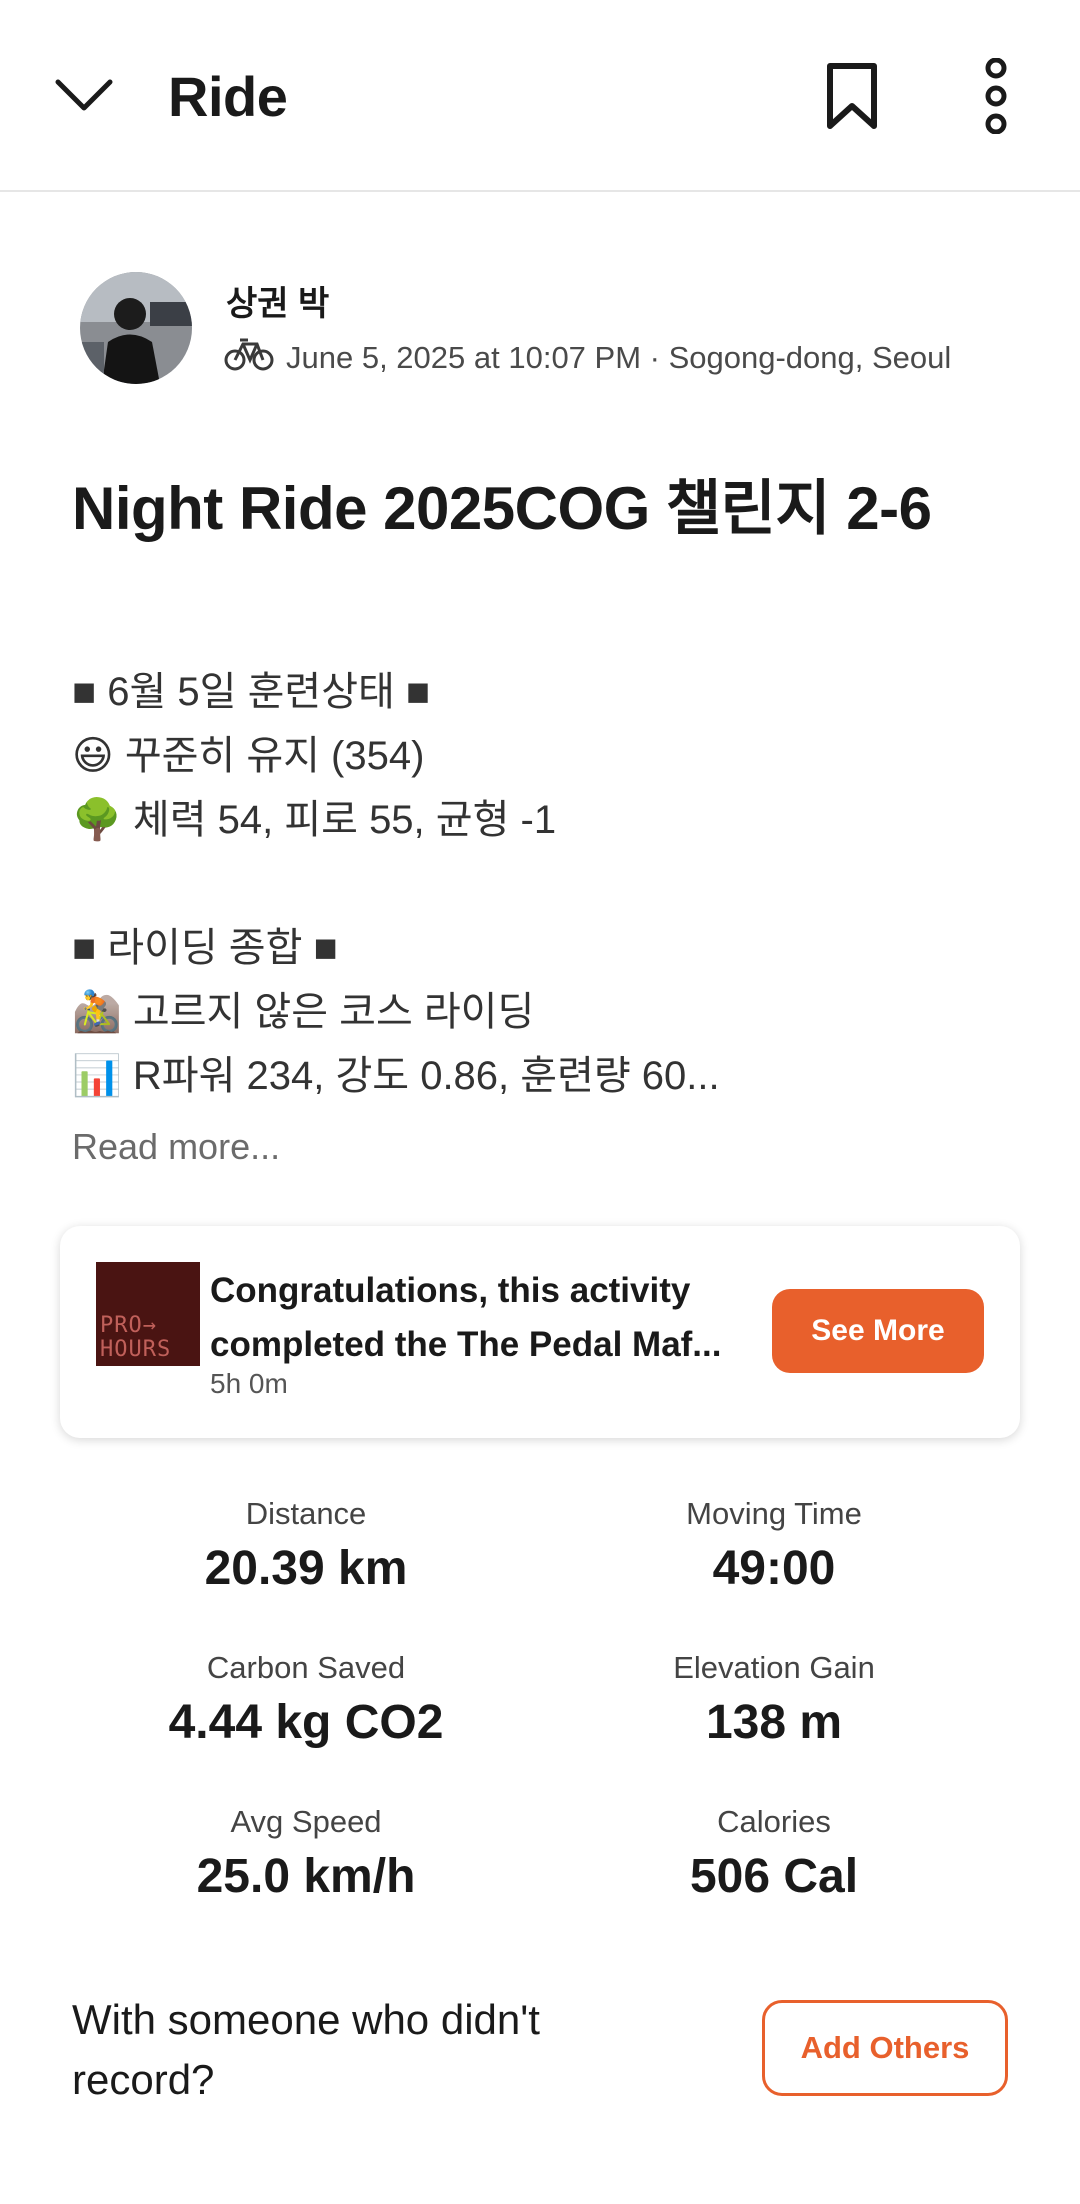  What do you see at coordinates (502, 508) in the screenshot?
I see `activity-title: Night Ride 2025COG 챌린지 2-6` at bounding box center [502, 508].